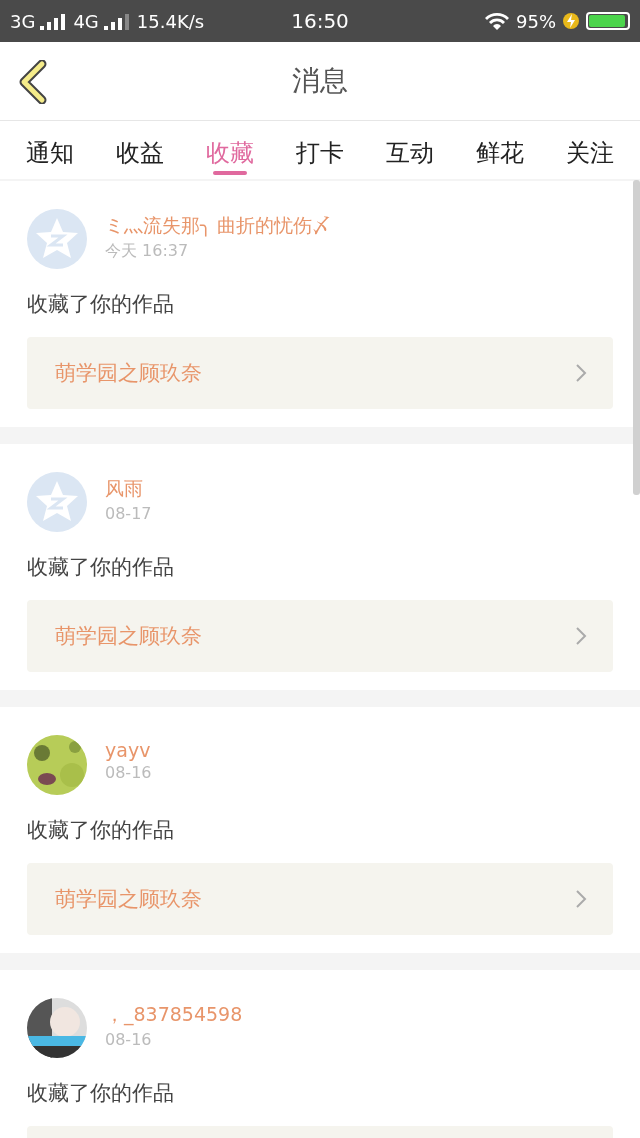  What do you see at coordinates (218, 226) in the screenshot?
I see `user-name: ミ灬流失那╮ 曲折的忧伤〆` at bounding box center [218, 226].